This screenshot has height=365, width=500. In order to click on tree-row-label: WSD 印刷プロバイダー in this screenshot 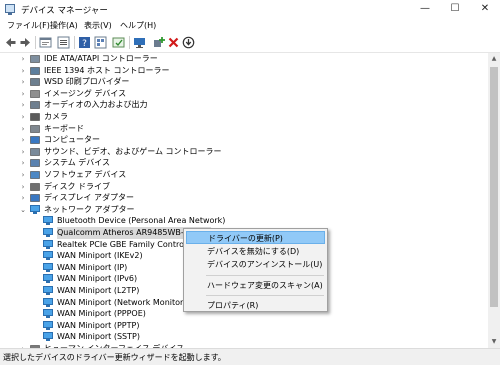, I will do `click(87, 82)`.